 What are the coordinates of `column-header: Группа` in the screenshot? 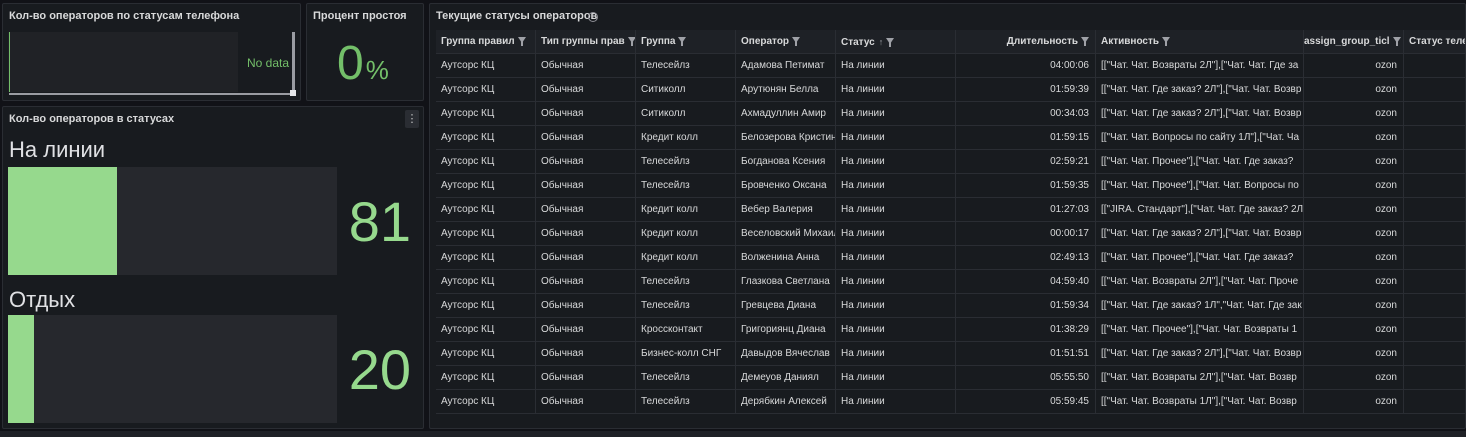 It's located at (686, 42).